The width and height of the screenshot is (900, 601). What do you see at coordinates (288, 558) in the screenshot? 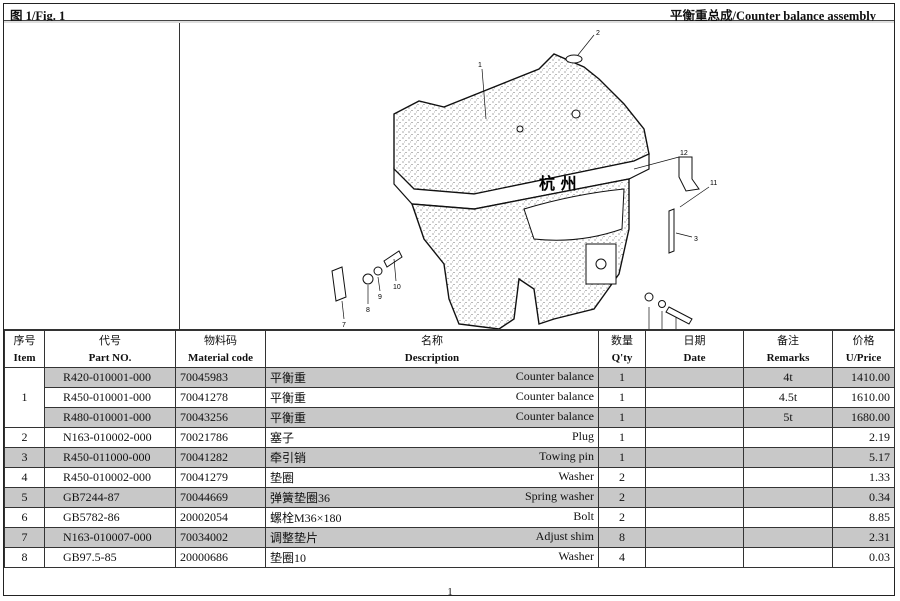
I see `description-cn: 垫圈10` at bounding box center [288, 558].